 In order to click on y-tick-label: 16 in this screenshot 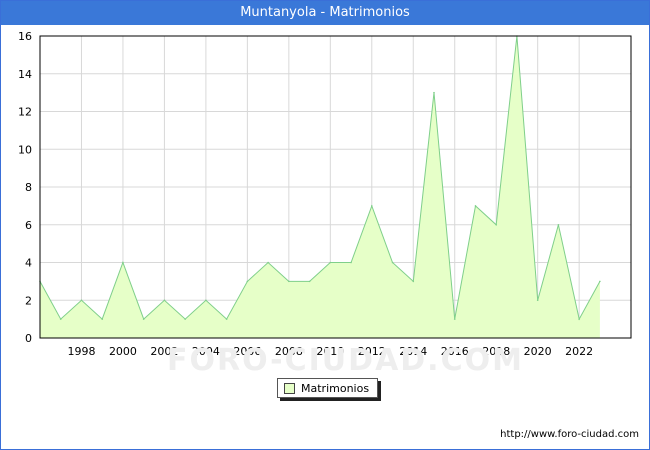, I will do `click(25, 36)`.